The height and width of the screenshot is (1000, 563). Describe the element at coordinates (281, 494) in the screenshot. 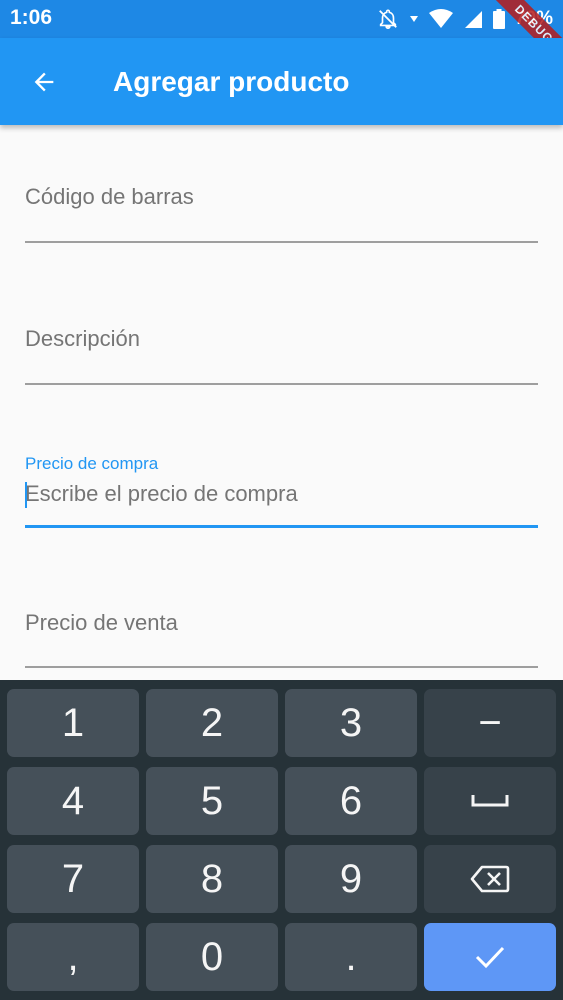

I see `purchase-price-input` at that location.